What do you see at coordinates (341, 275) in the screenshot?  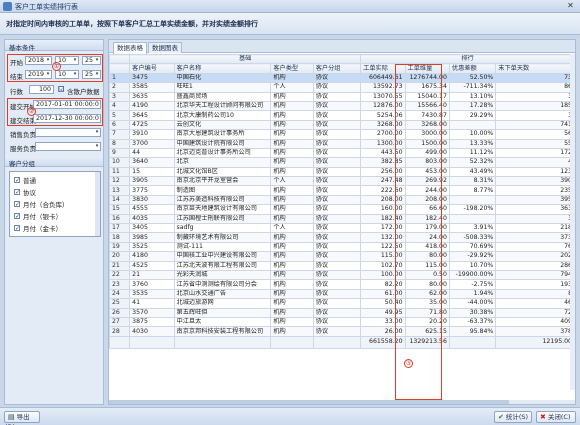 I see `table-row: 22 21 光彩天润城 机构 协议 100.00 0.50 -19900.00% 794` at bounding box center [341, 275].